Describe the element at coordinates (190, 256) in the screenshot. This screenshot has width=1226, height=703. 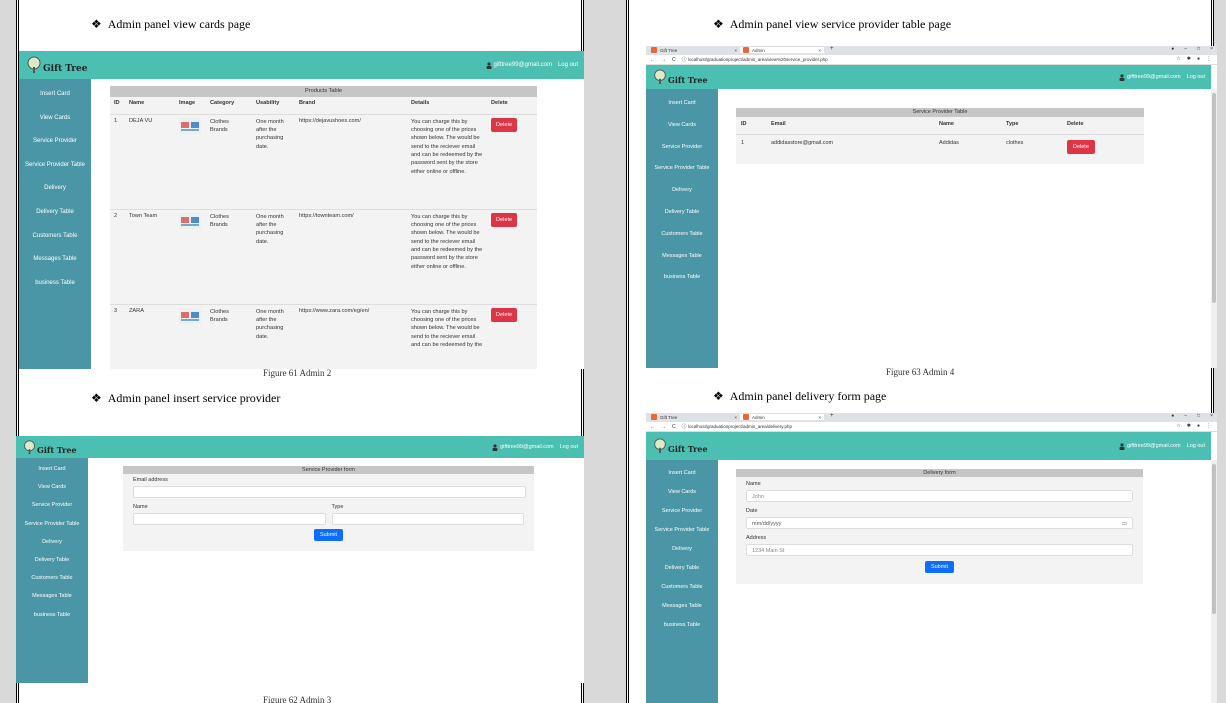
I see `cell-image` at that location.